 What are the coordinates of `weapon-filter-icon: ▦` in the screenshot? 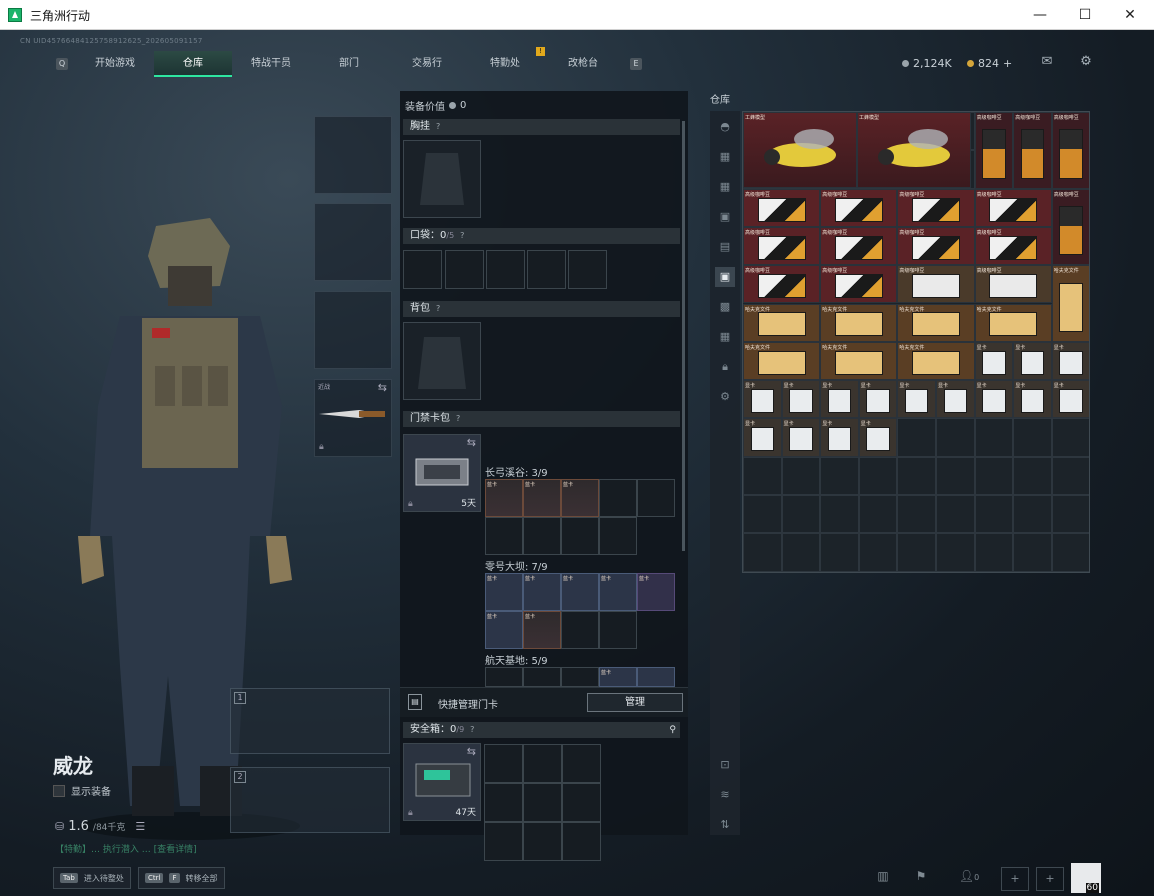 It's located at (725, 157).